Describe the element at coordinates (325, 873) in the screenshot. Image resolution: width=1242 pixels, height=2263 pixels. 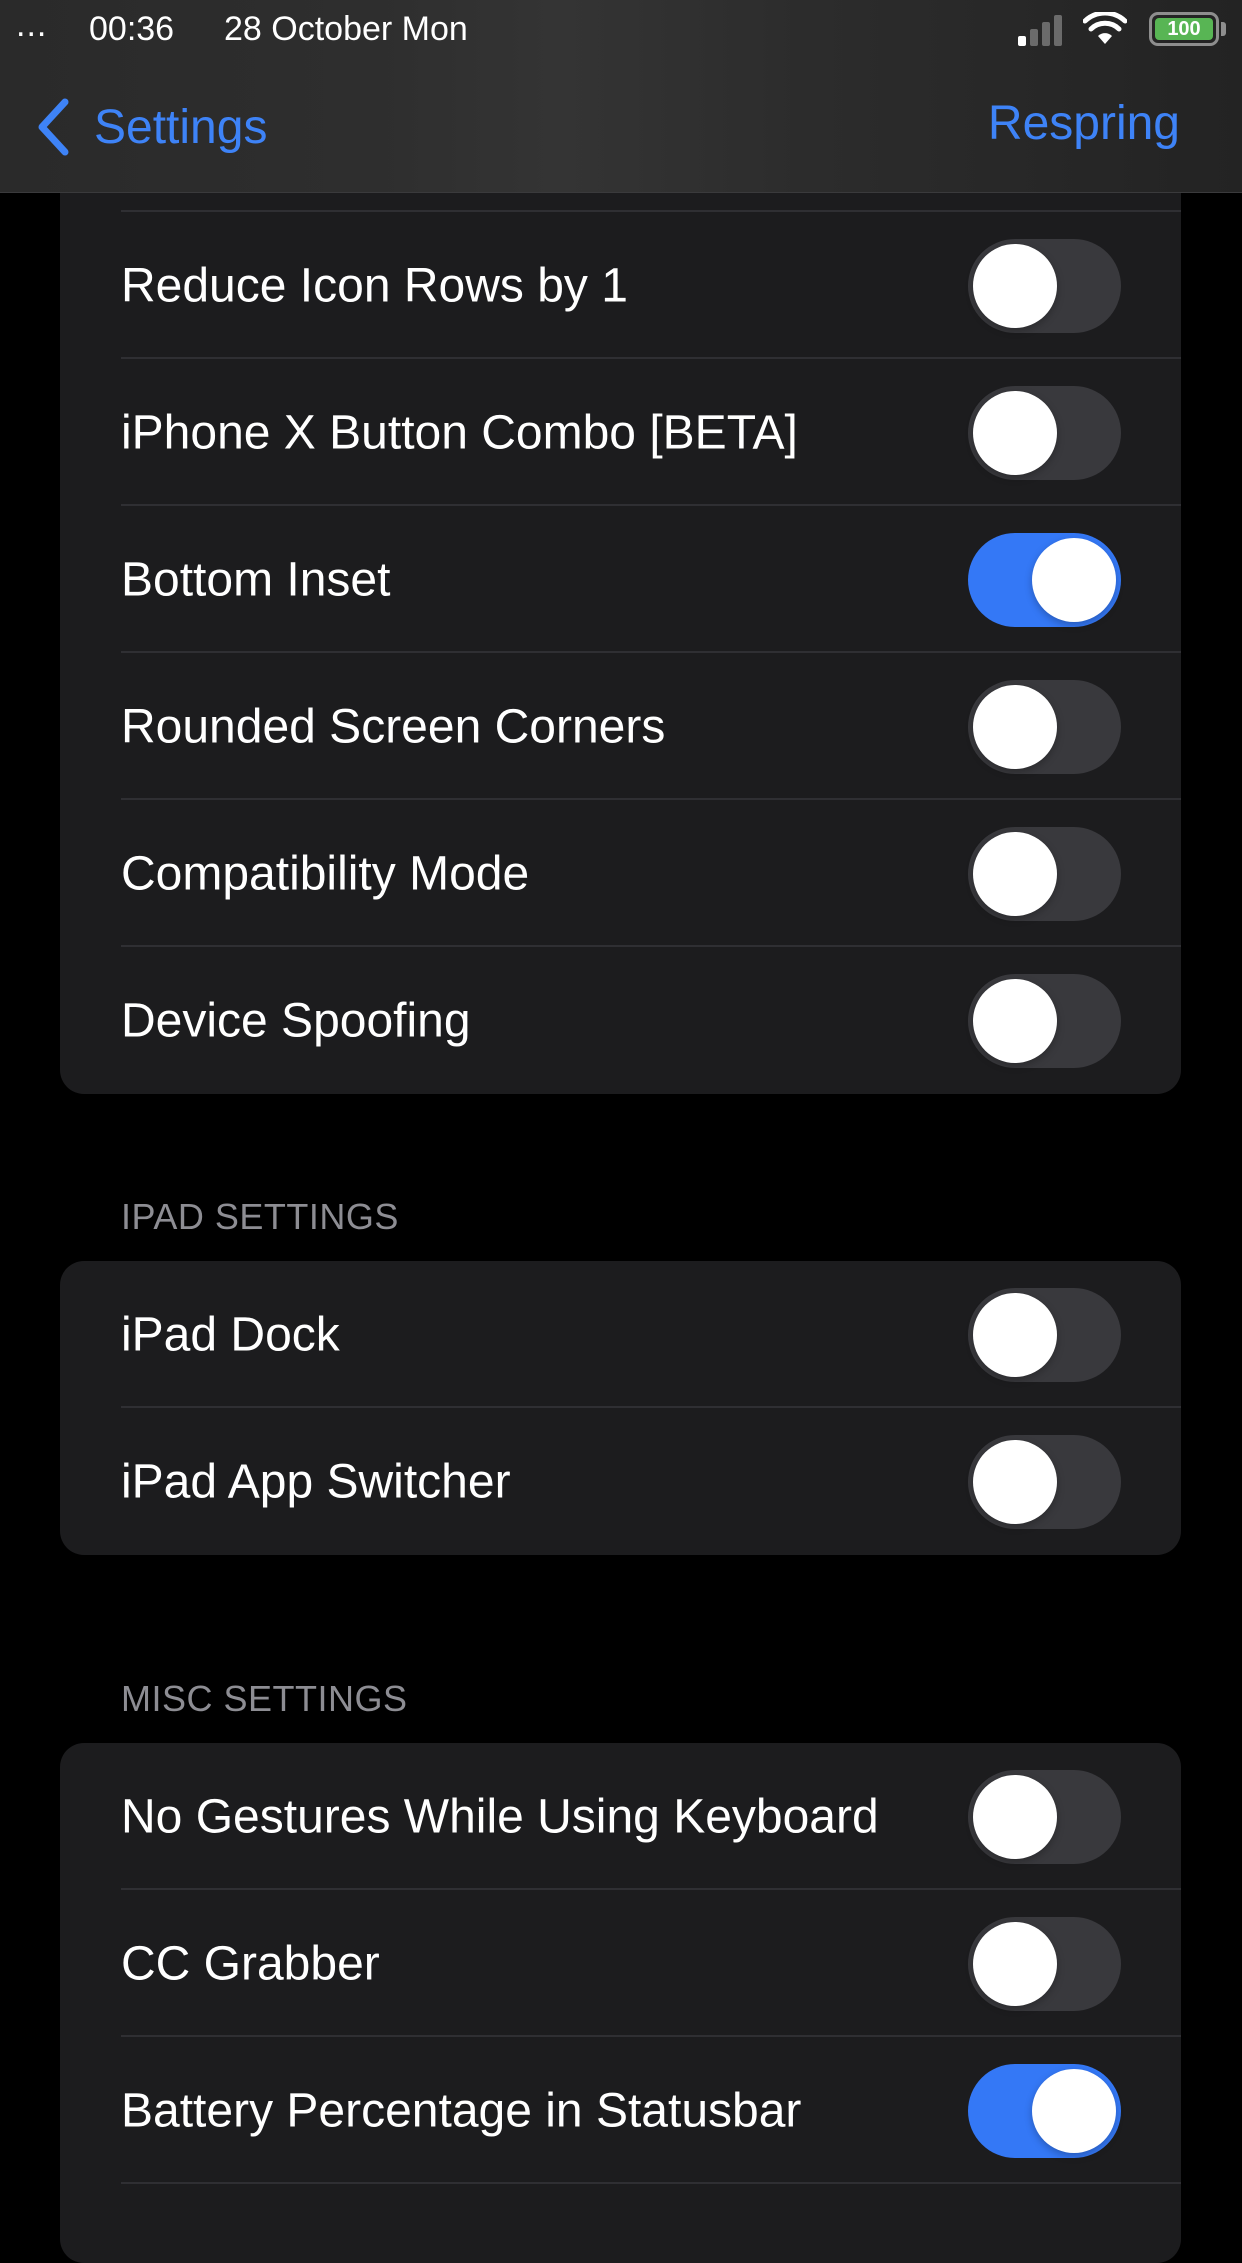
I see `setting-label: Compatibility Mode` at that location.